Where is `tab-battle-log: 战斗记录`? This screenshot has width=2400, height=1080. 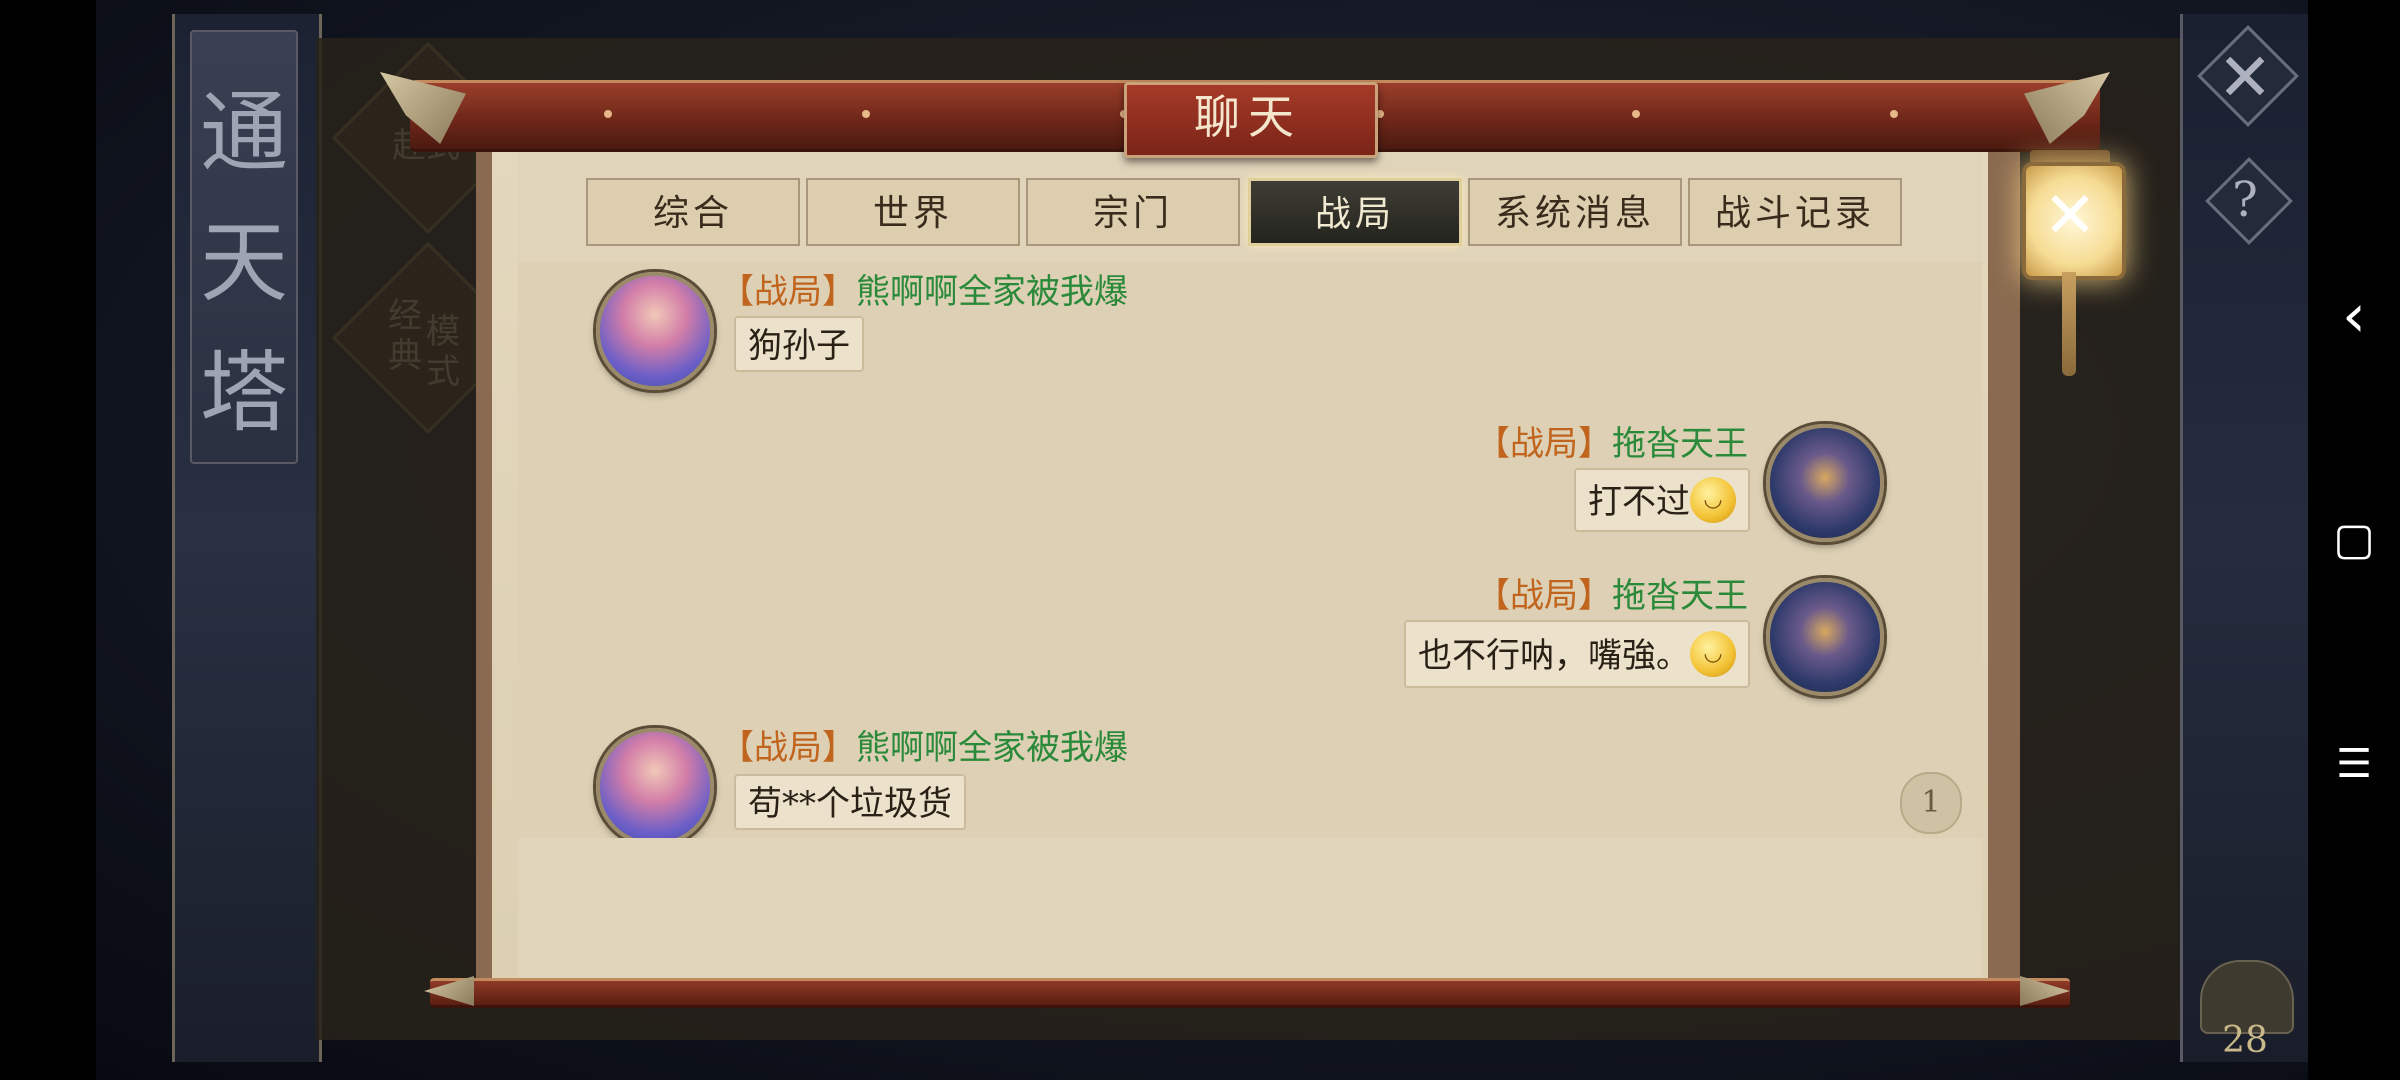
tab-battle-log: 战斗记录 is located at coordinates (1795, 212).